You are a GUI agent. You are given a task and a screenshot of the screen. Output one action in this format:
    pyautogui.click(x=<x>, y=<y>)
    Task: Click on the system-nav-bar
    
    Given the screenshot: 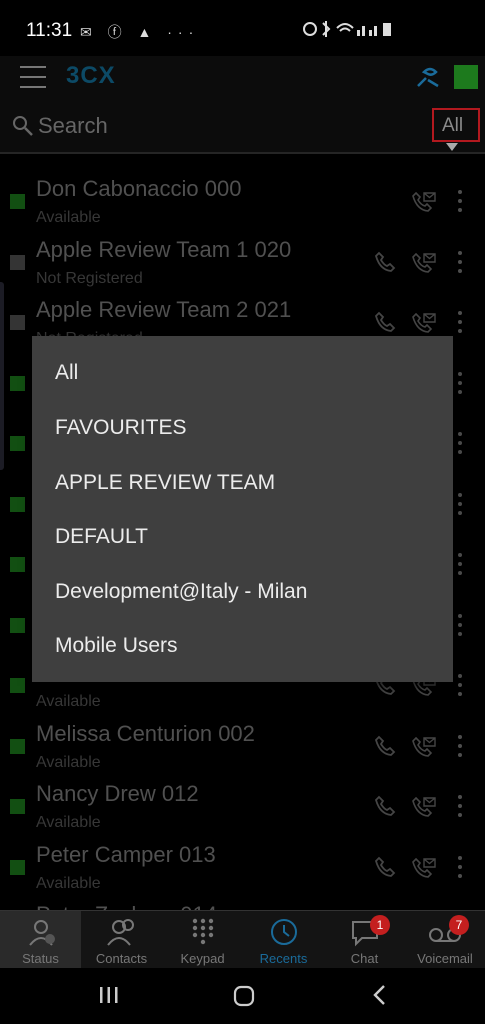 What is the action you would take?
    pyautogui.click(x=242, y=996)
    